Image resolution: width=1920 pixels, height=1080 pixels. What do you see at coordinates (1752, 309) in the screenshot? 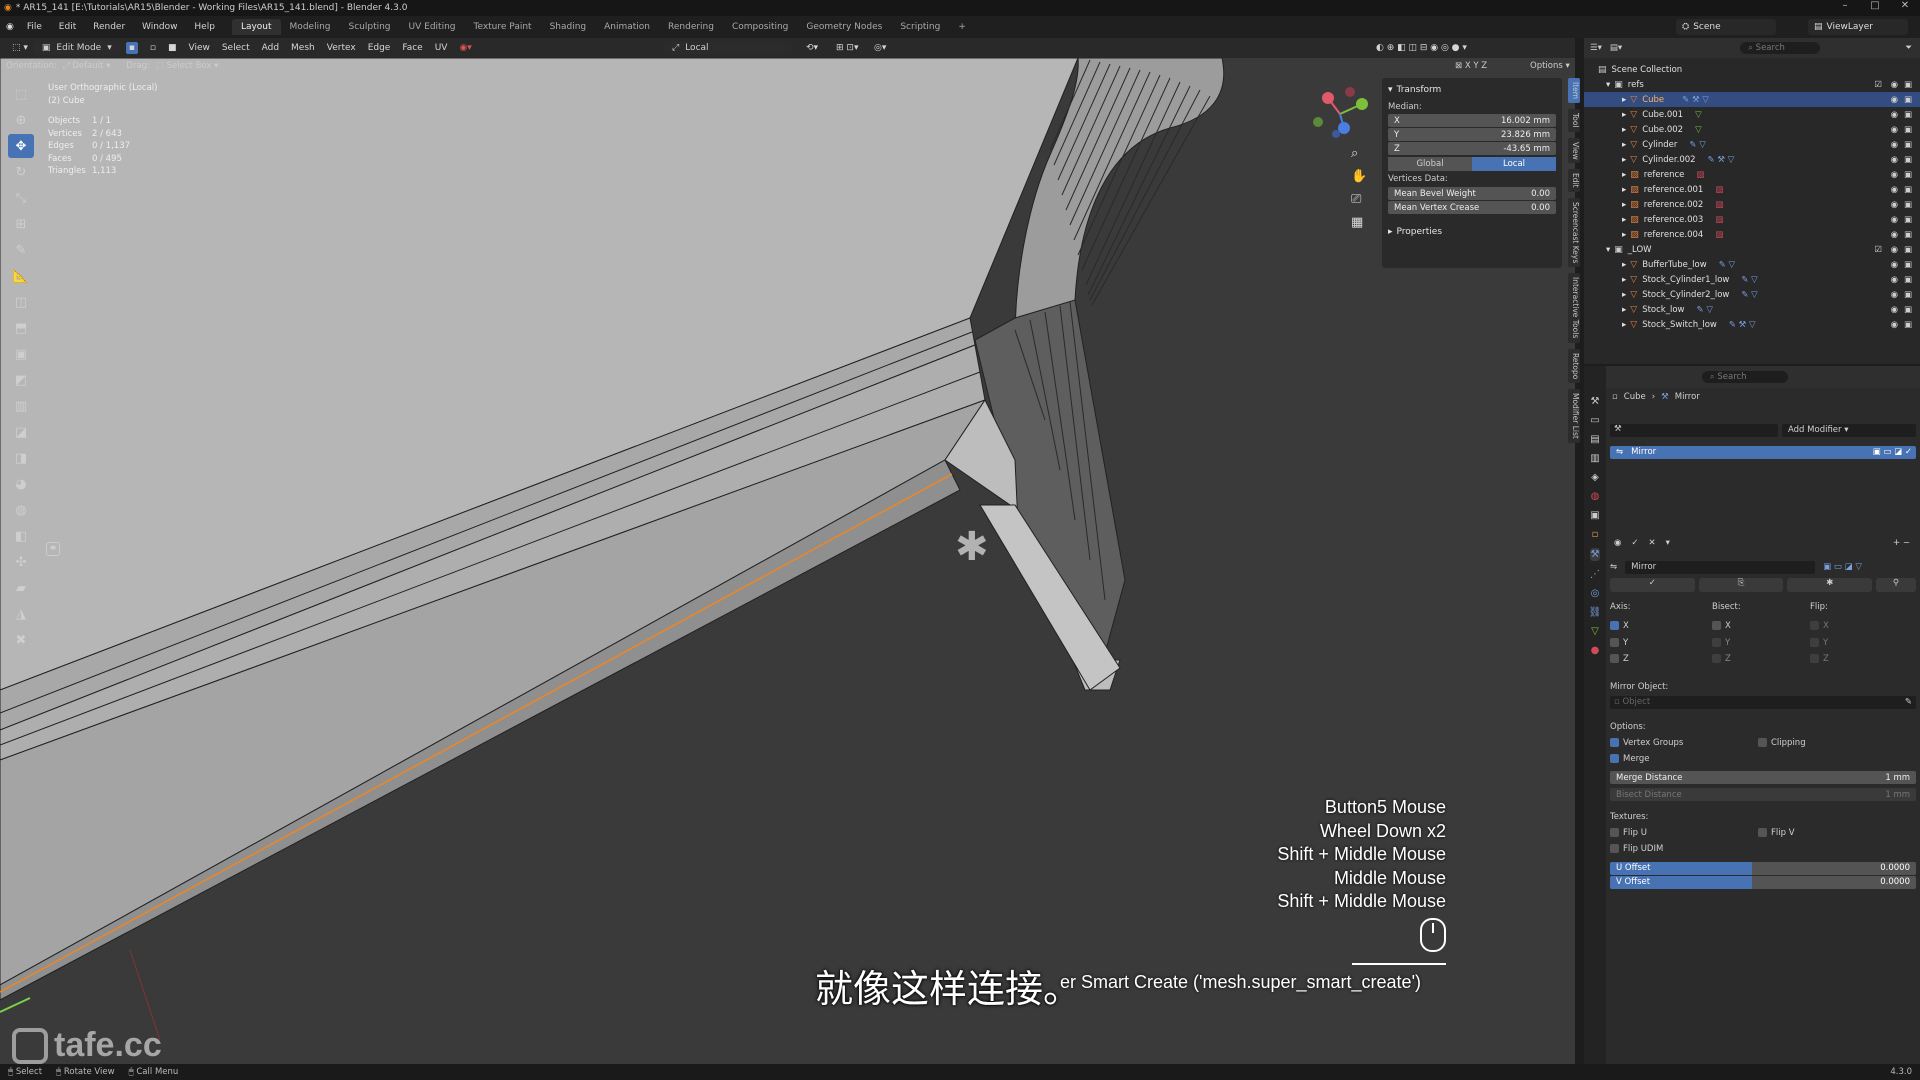
I see `outliner-item: ▸ ▽ Stock_low ✎ ▽ ◉ ▣` at bounding box center [1752, 309].